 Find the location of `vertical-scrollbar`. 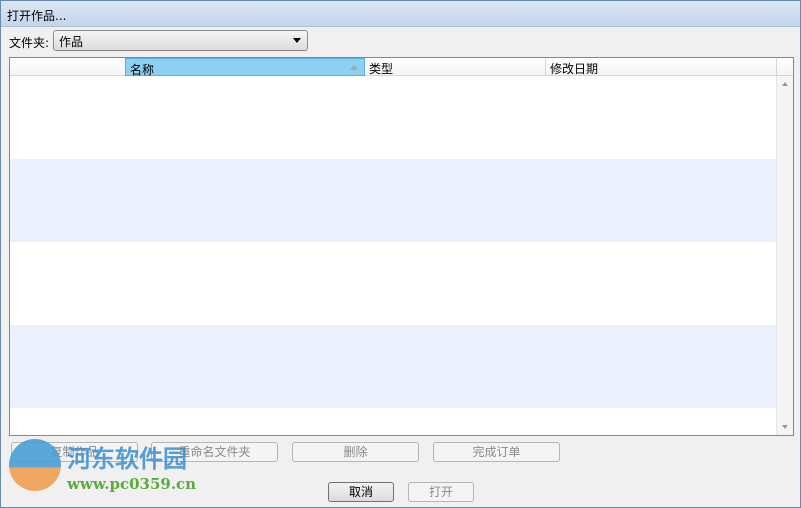

vertical-scrollbar is located at coordinates (784, 255).